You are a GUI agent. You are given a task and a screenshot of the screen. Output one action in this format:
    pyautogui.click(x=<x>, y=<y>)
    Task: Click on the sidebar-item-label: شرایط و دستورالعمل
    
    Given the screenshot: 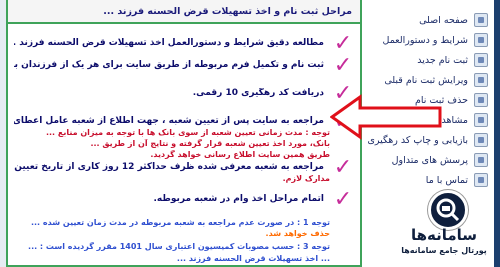 What is the action you would take?
    pyautogui.click(x=425, y=40)
    